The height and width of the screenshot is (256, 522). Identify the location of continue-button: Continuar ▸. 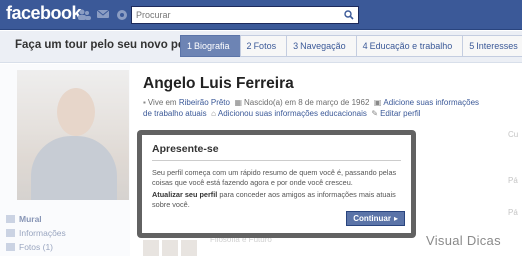
(375, 218).